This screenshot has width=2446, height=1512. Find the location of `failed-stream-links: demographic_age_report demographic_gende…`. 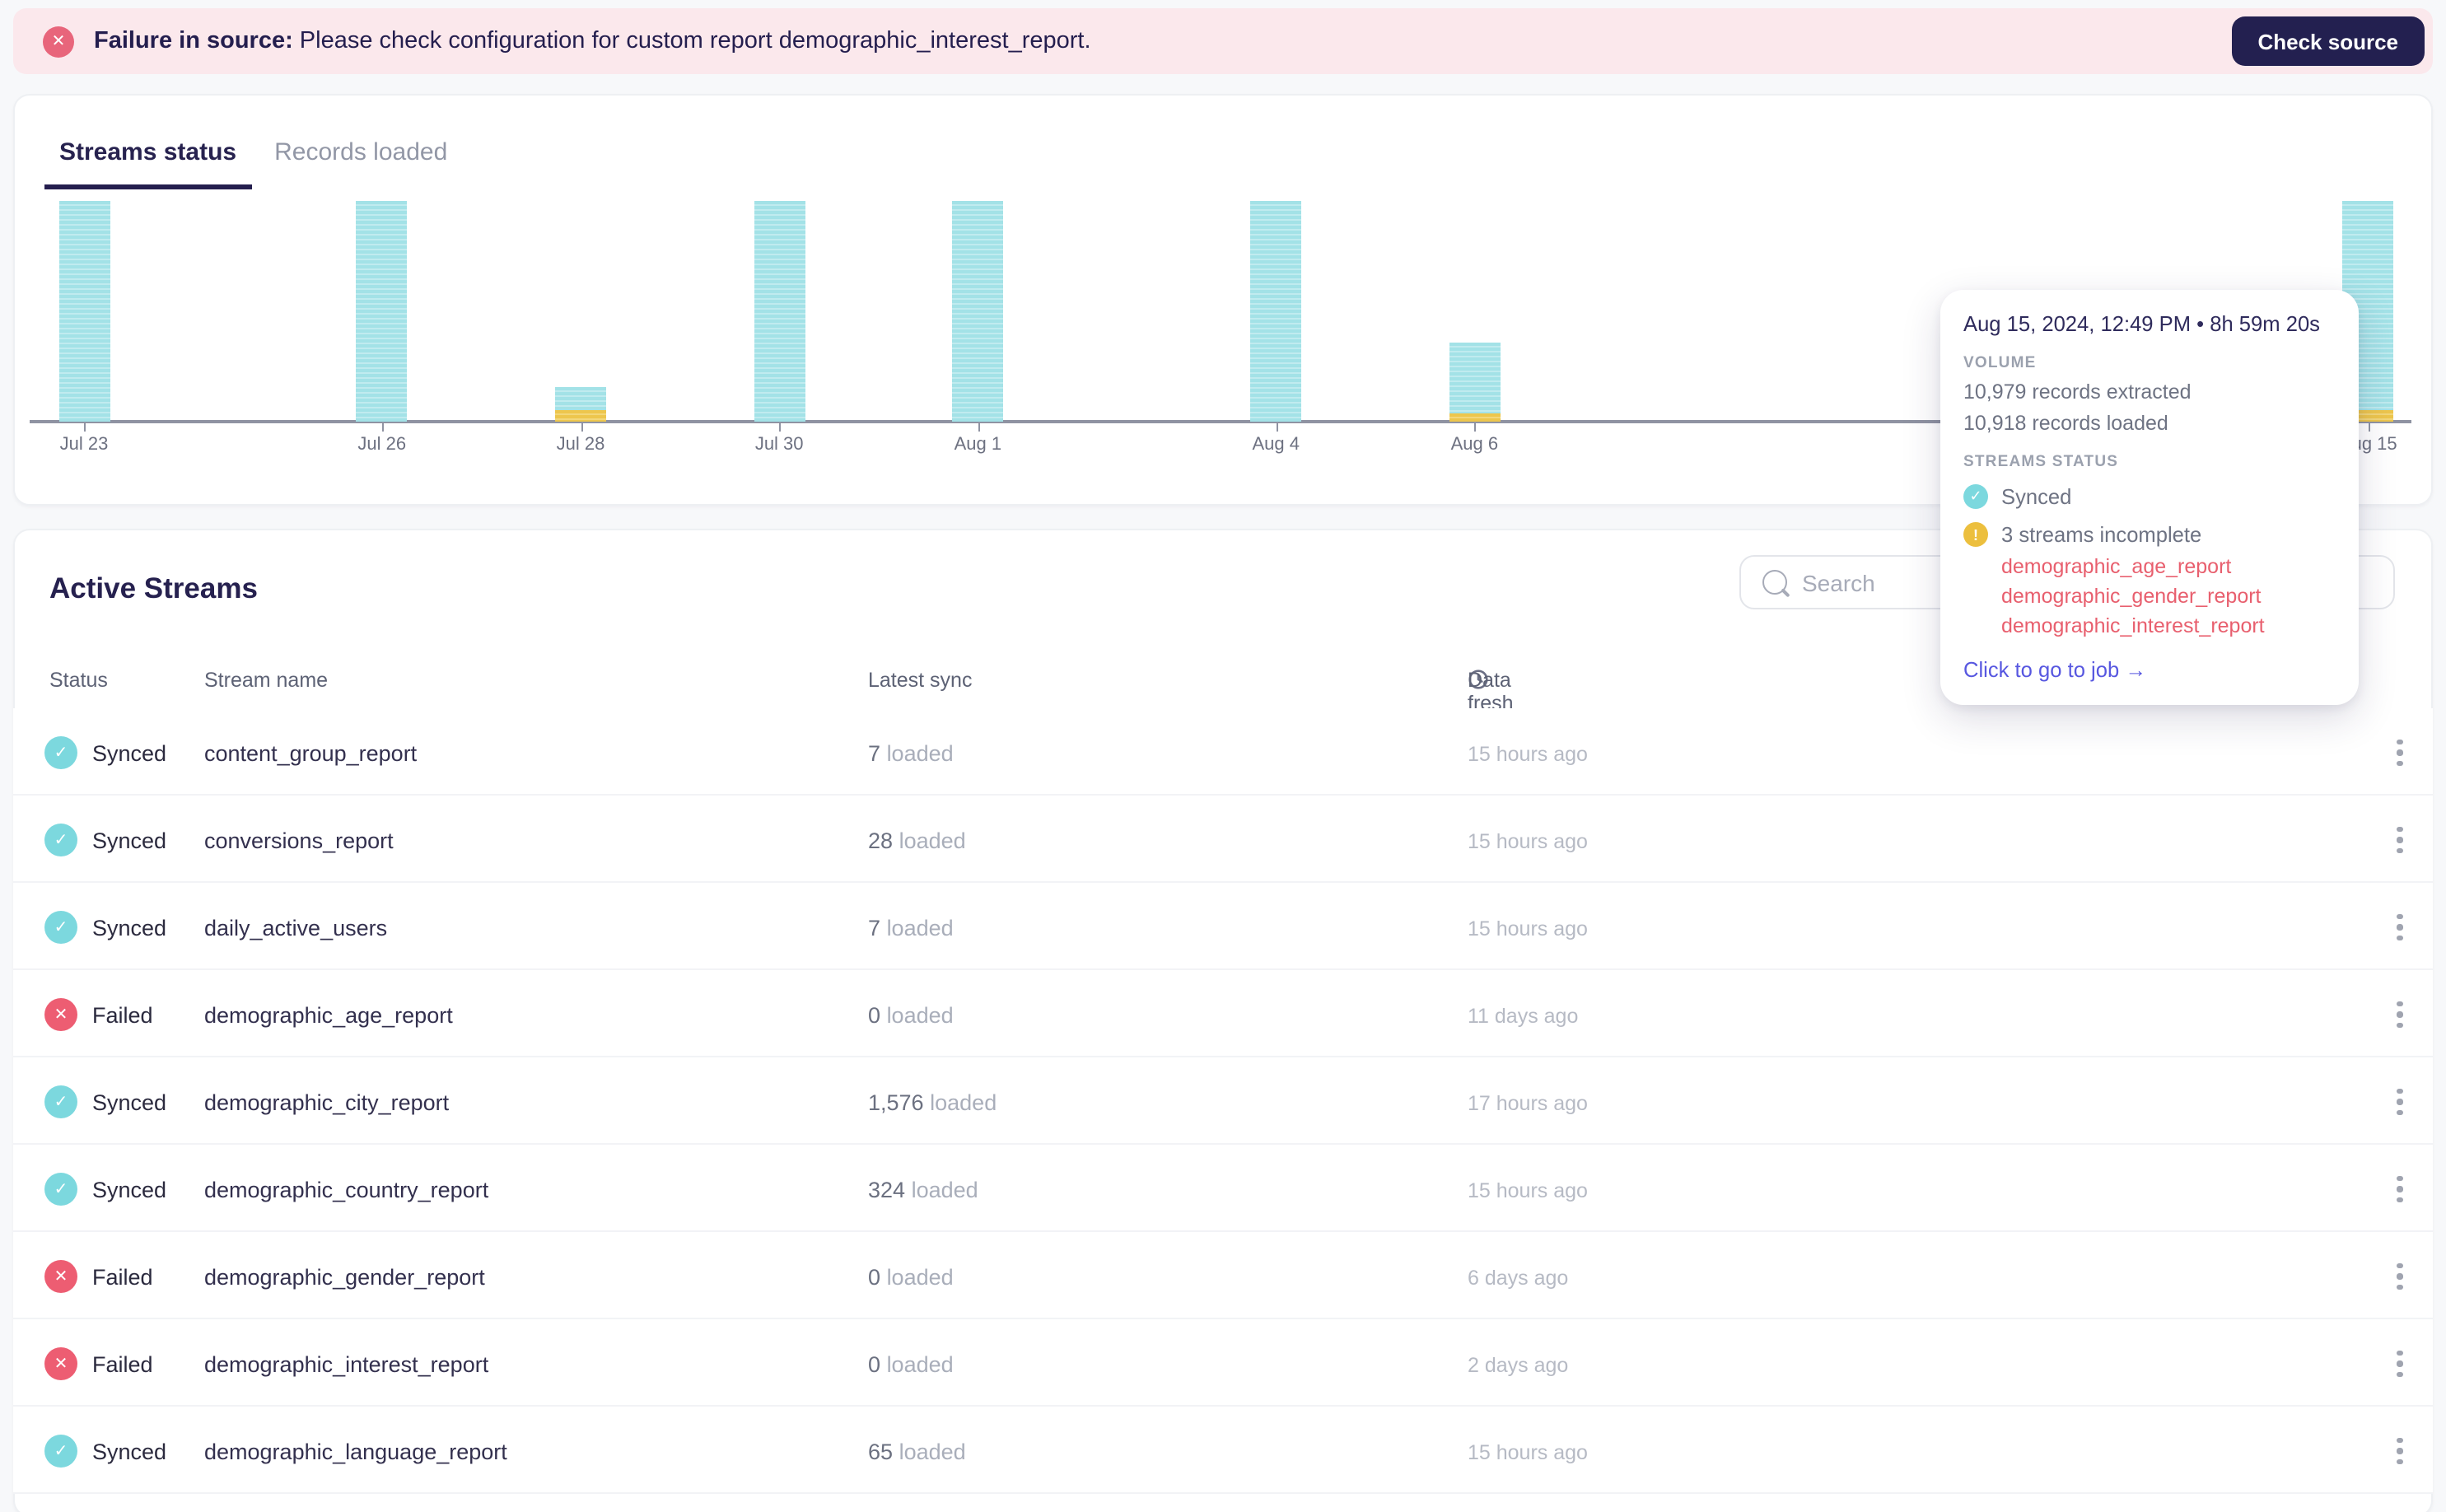

failed-stream-links: demographic_age_report demographic_gende… is located at coordinates (2168, 596).